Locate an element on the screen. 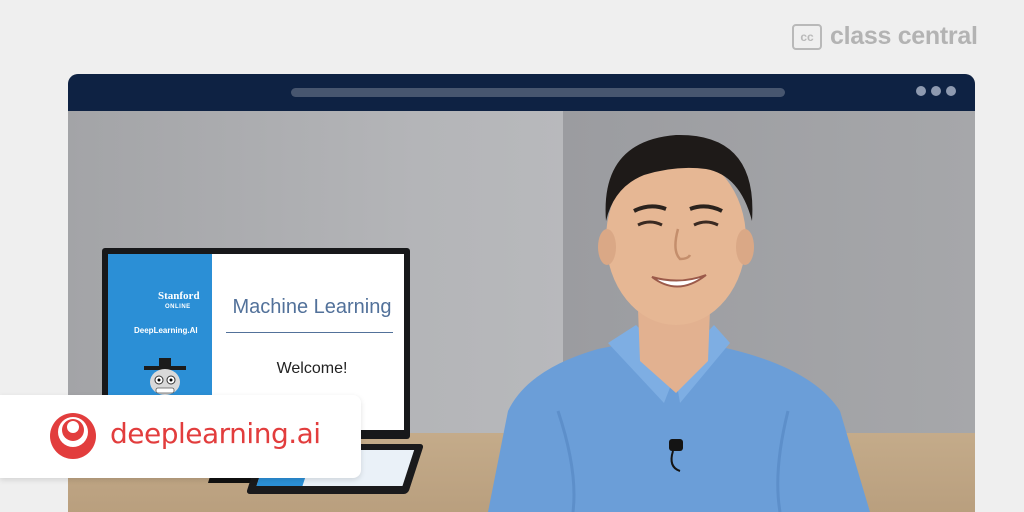  slide-subtitle: Welcome! is located at coordinates (312, 368).